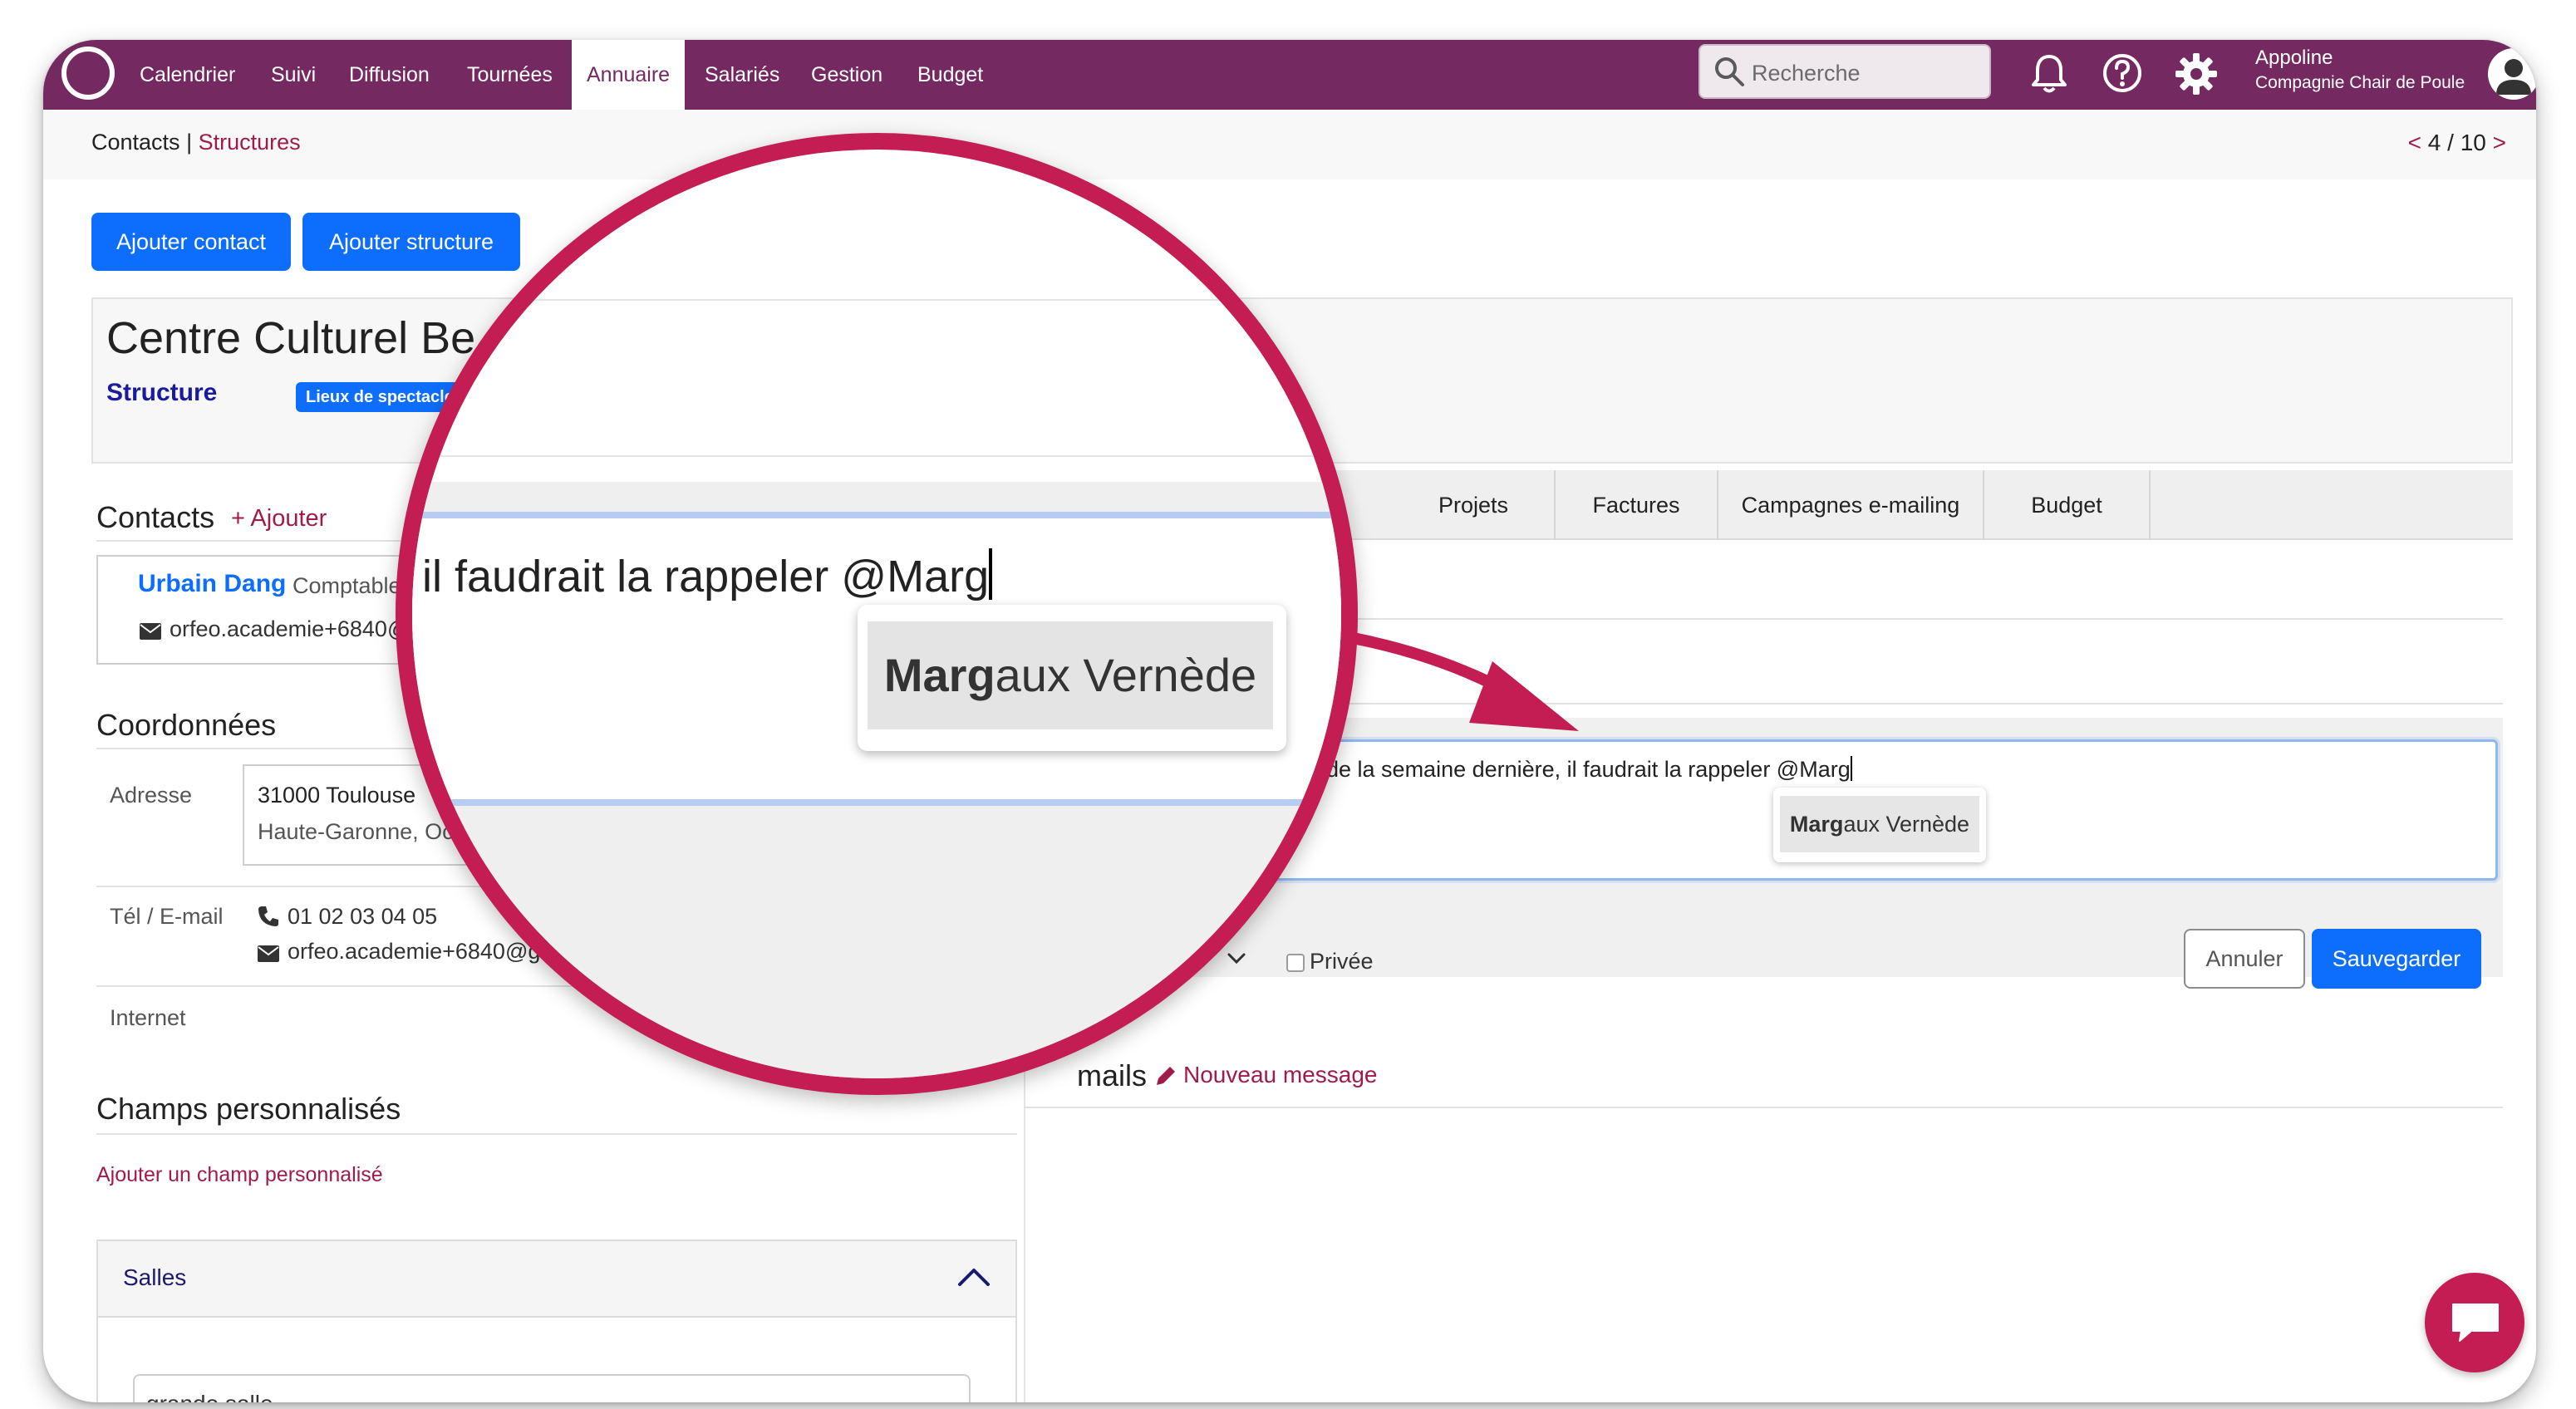 This screenshot has height=1409, width=2576. I want to click on plus-icon: +, so click(241, 518).